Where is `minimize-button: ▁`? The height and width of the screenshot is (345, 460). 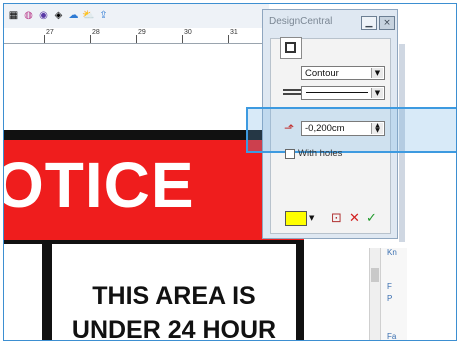
minimize-button: ▁ is located at coordinates (369, 23).